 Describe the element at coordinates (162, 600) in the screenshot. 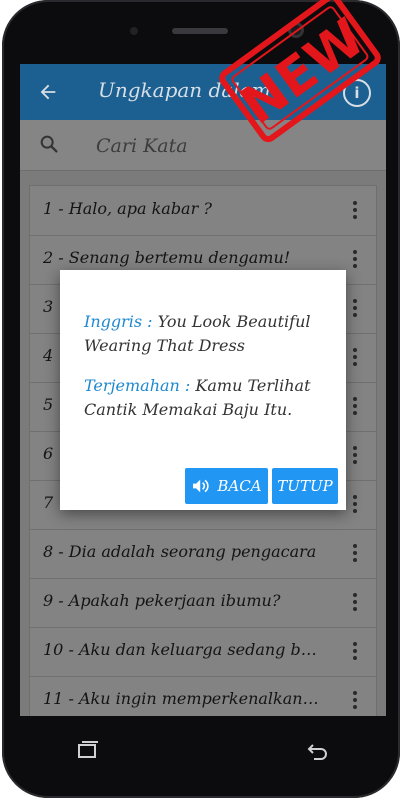

I see `list-item-label: 9 - Apakah pekerjaan ibumu?` at that location.